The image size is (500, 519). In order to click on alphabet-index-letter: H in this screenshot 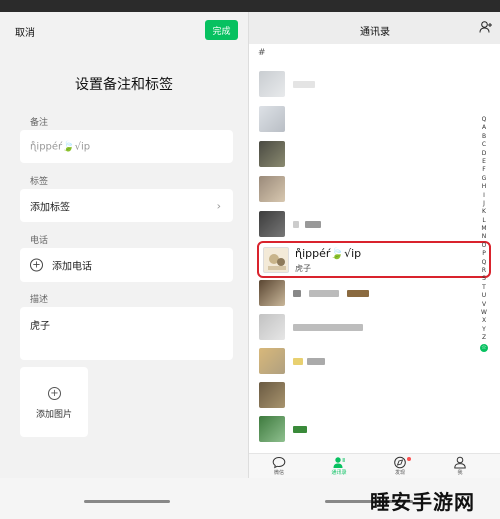, I will do `click(484, 187)`.